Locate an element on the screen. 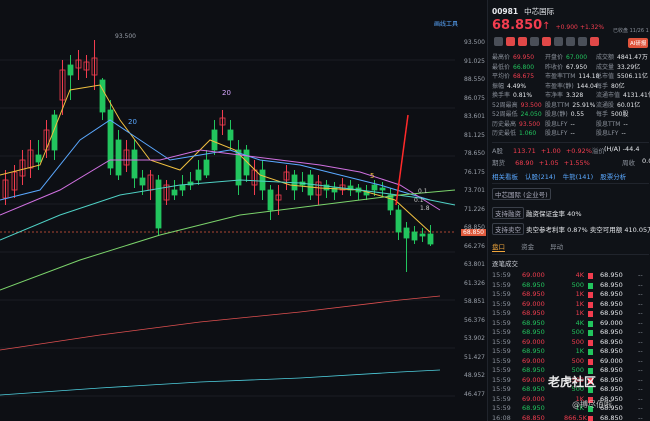  ma-label: 20 is located at coordinates (132, 122).